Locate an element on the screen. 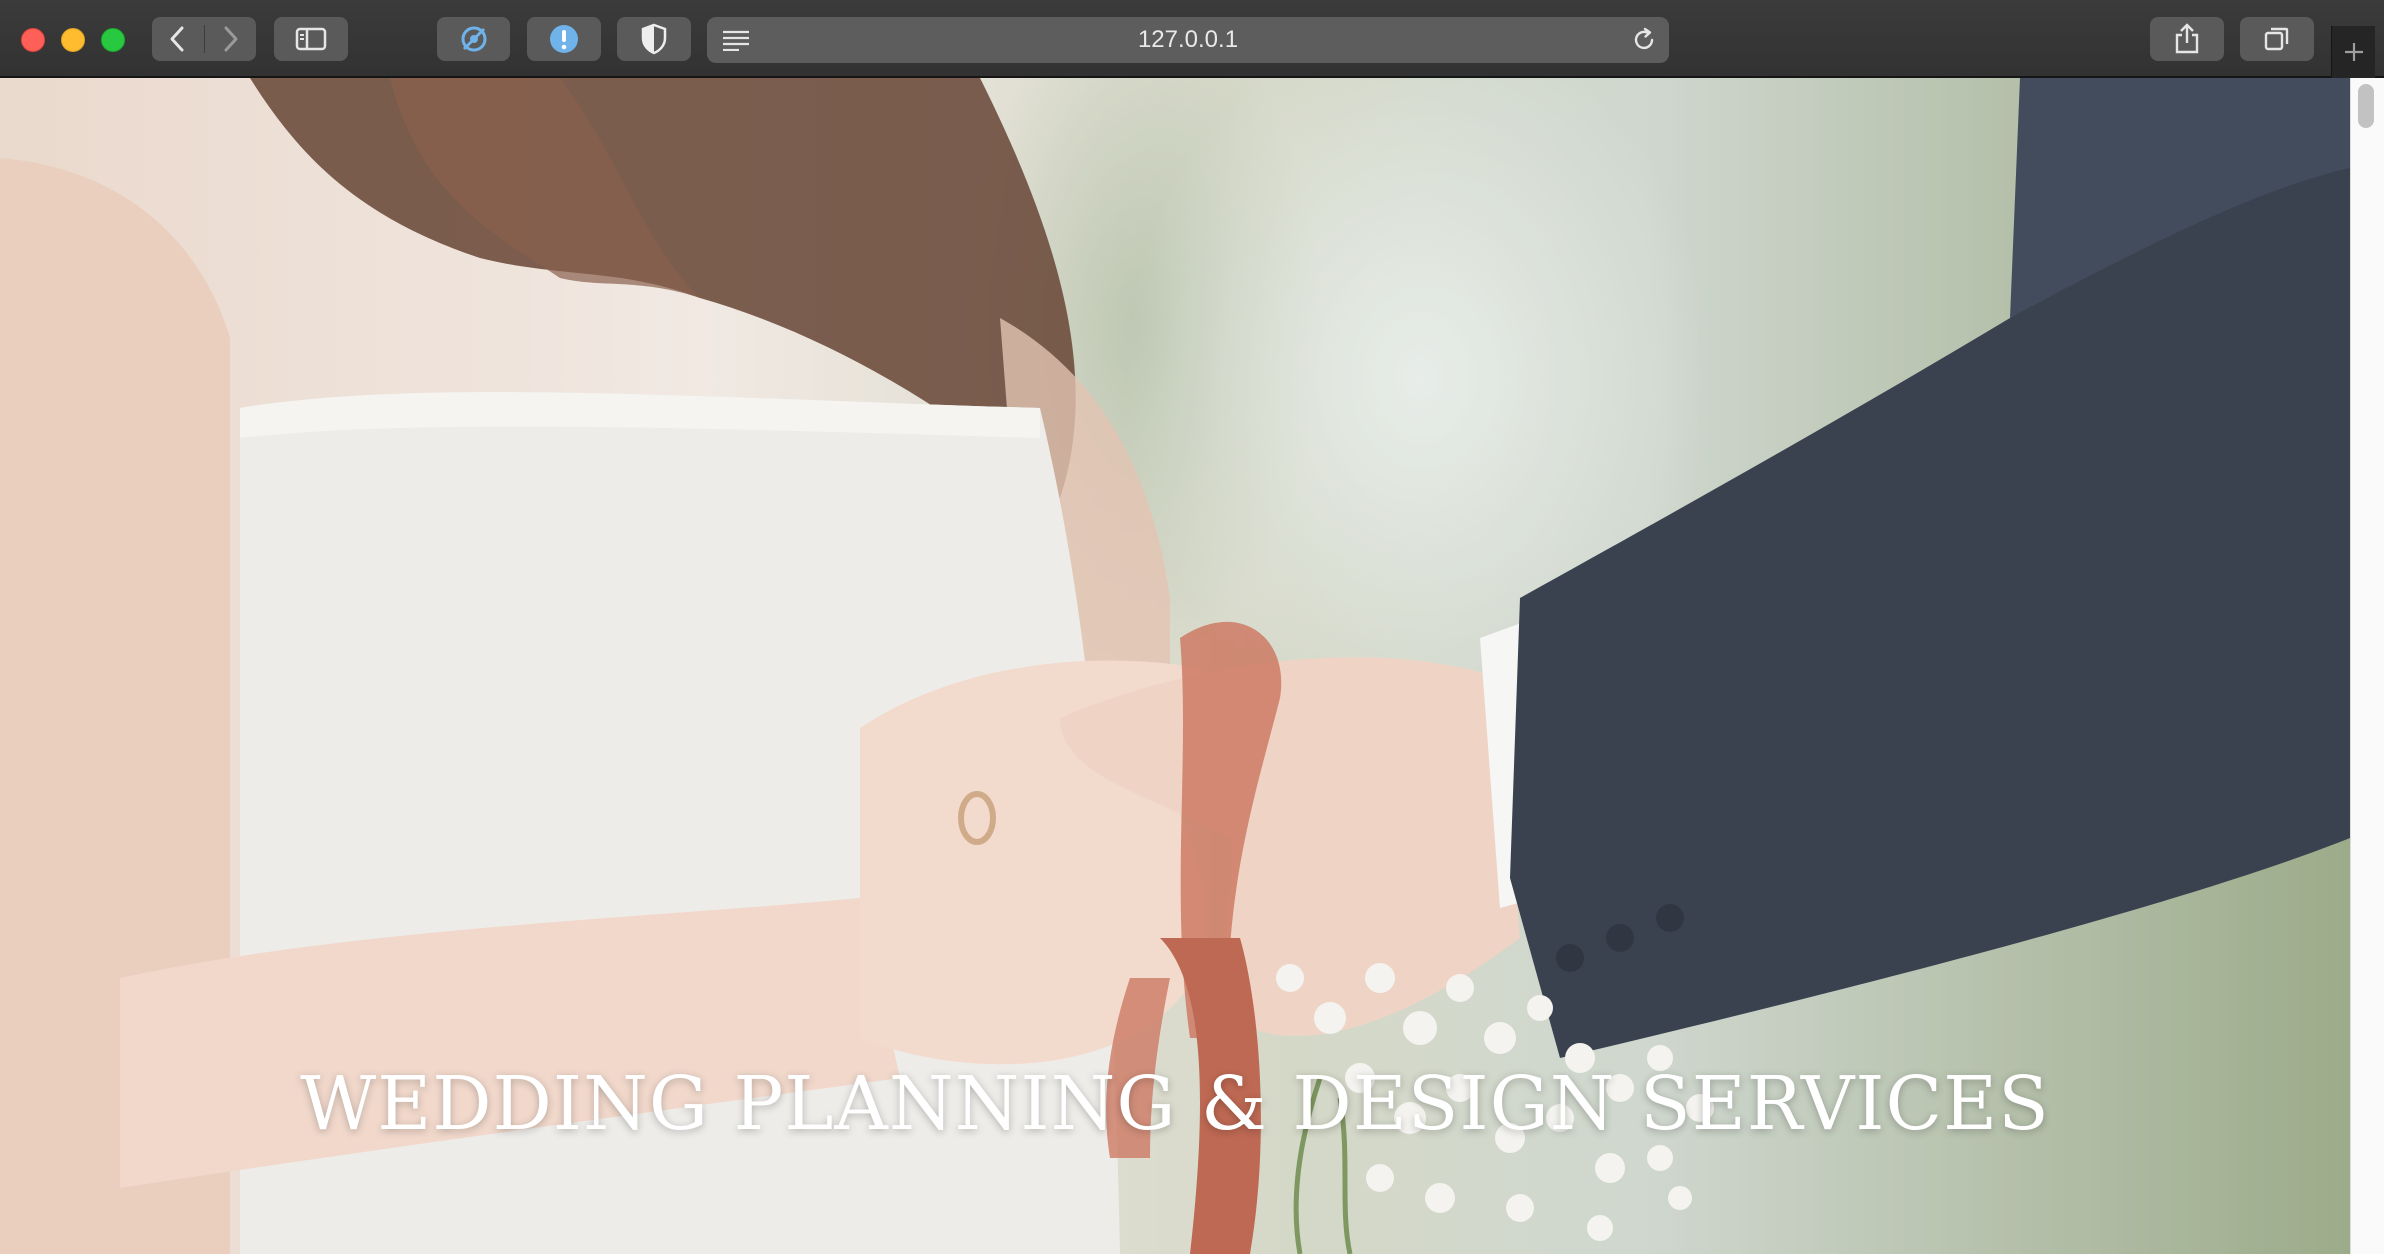 This screenshot has width=2384, height=1254. minimize-window-button is located at coordinates (73, 40).